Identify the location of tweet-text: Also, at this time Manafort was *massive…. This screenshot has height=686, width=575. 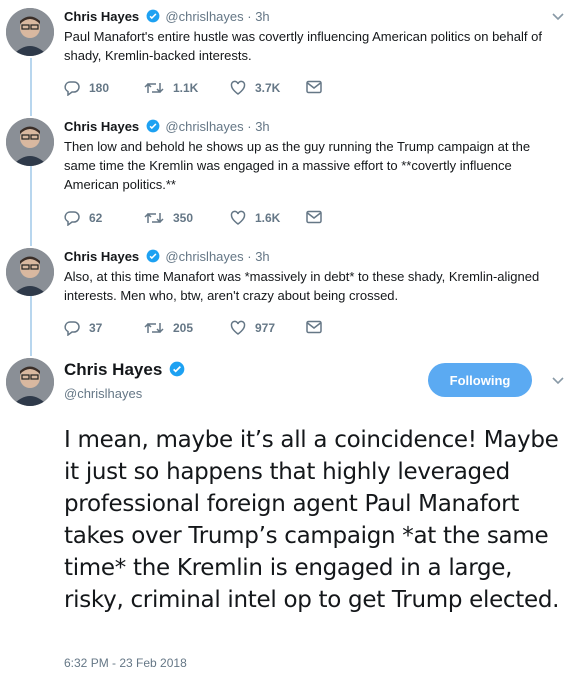
(302, 286).